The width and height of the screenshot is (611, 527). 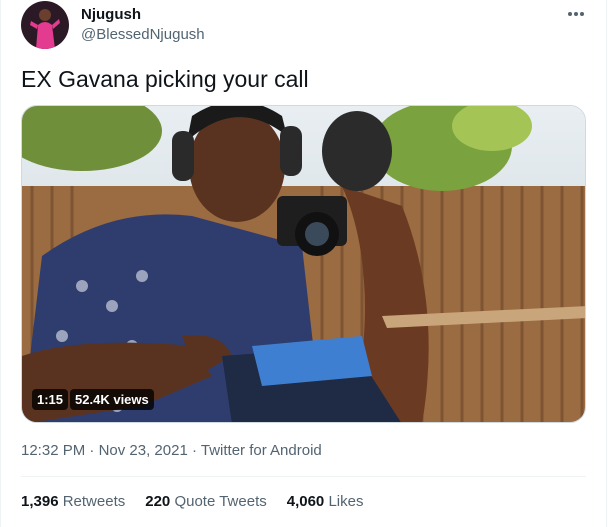 I want to click on author-name: Njugush, so click(x=111, y=14).